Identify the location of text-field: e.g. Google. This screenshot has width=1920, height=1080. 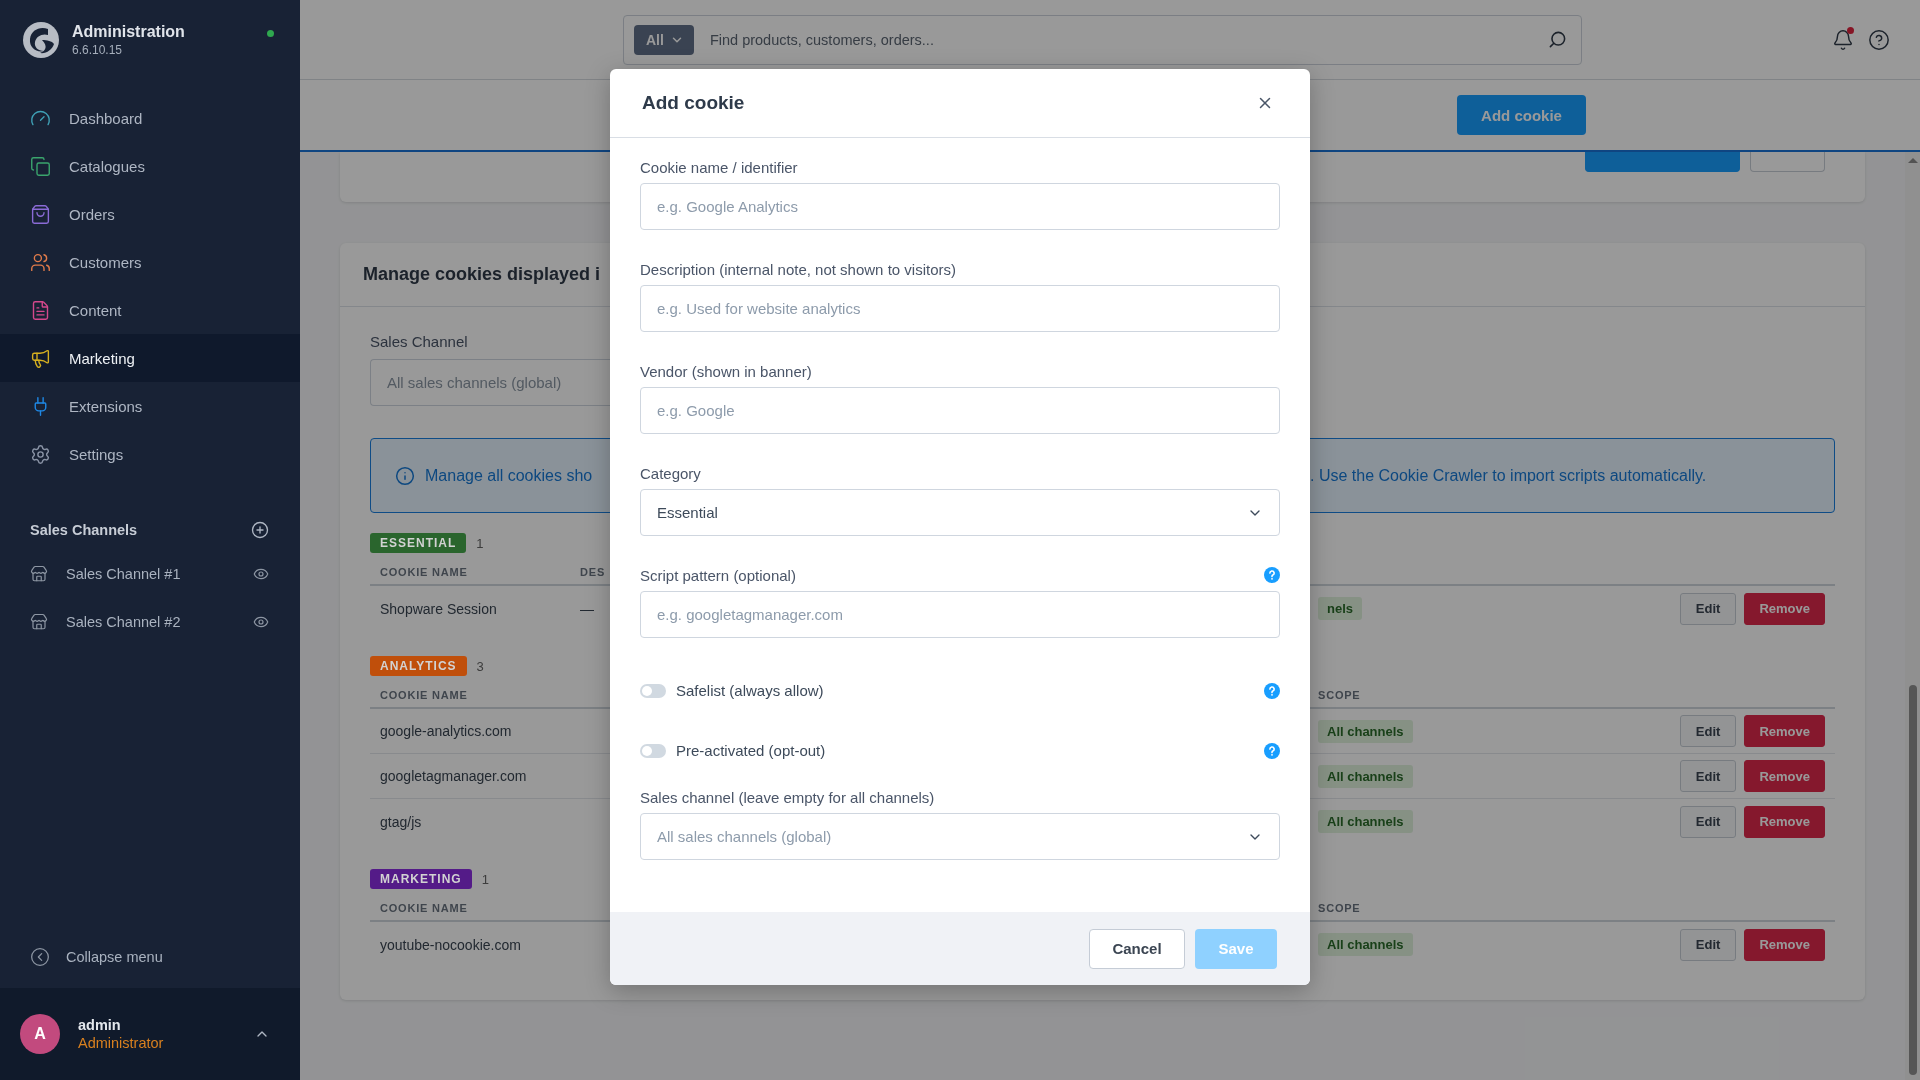
(960, 410).